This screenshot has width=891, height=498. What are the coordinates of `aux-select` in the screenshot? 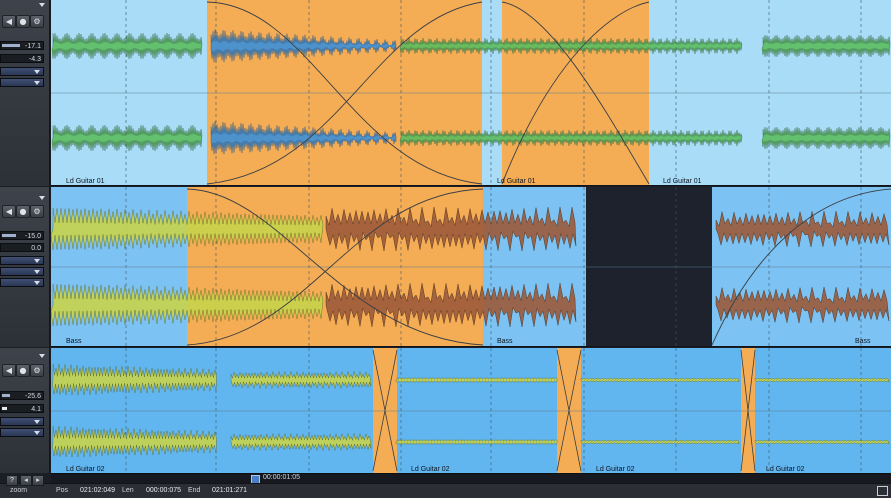 It's located at (22, 282).